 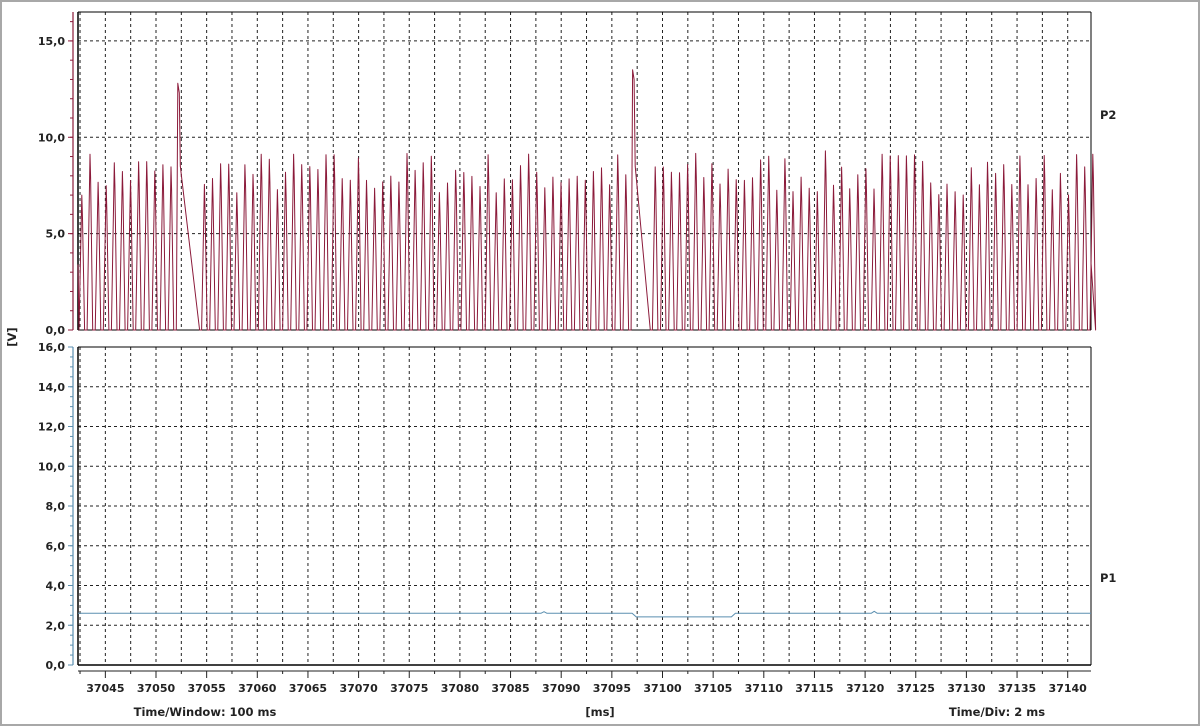 What do you see at coordinates (105, 688) in the screenshot?
I see `x-tick-label: 37045` at bounding box center [105, 688].